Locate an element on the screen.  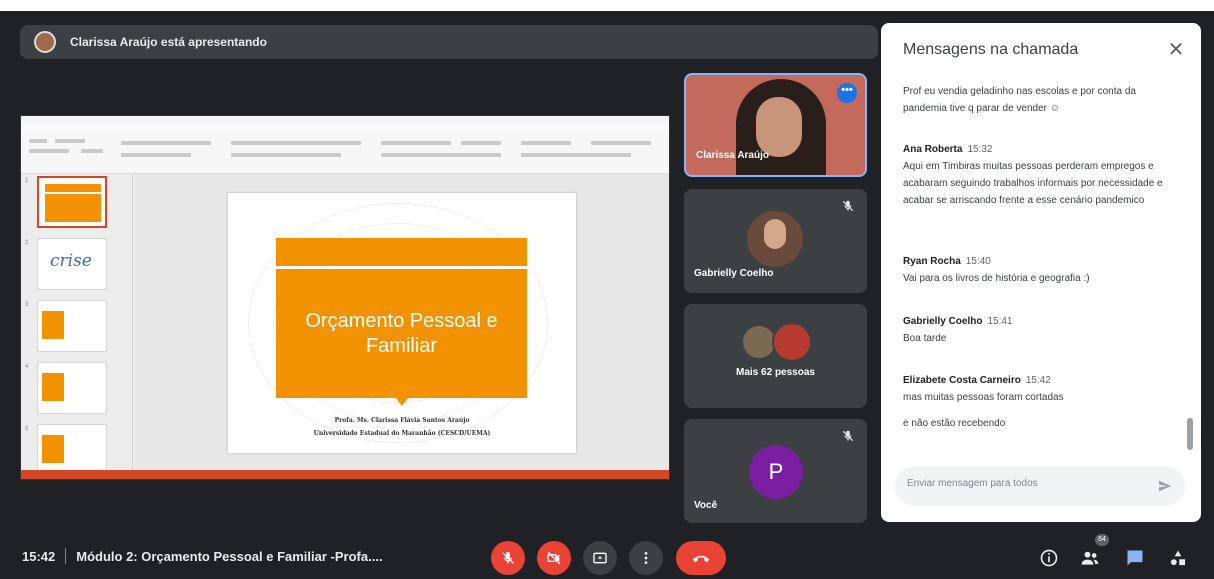
mic-toggle-button is located at coordinates (508, 558).